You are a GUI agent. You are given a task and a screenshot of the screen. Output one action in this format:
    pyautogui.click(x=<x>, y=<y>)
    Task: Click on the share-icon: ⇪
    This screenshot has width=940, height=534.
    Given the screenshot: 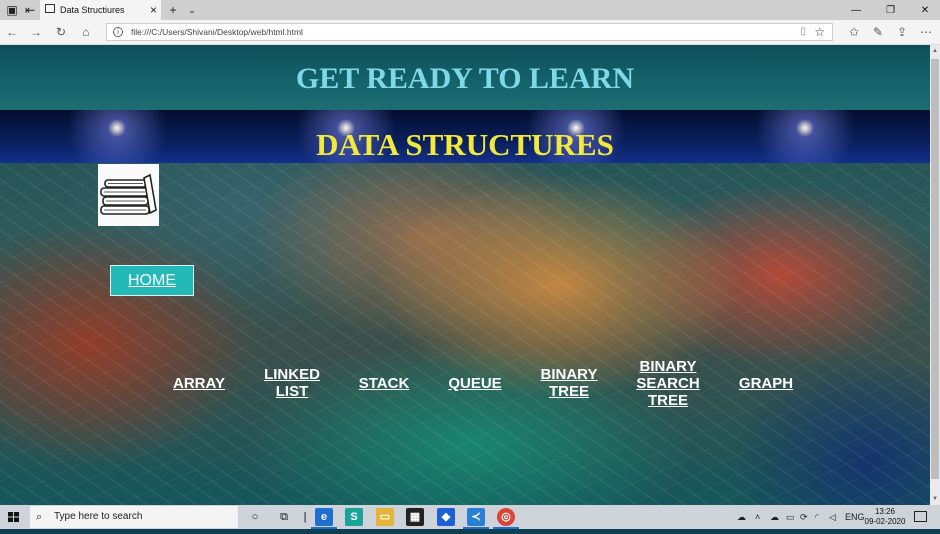 What is the action you would take?
    pyautogui.click(x=902, y=32)
    